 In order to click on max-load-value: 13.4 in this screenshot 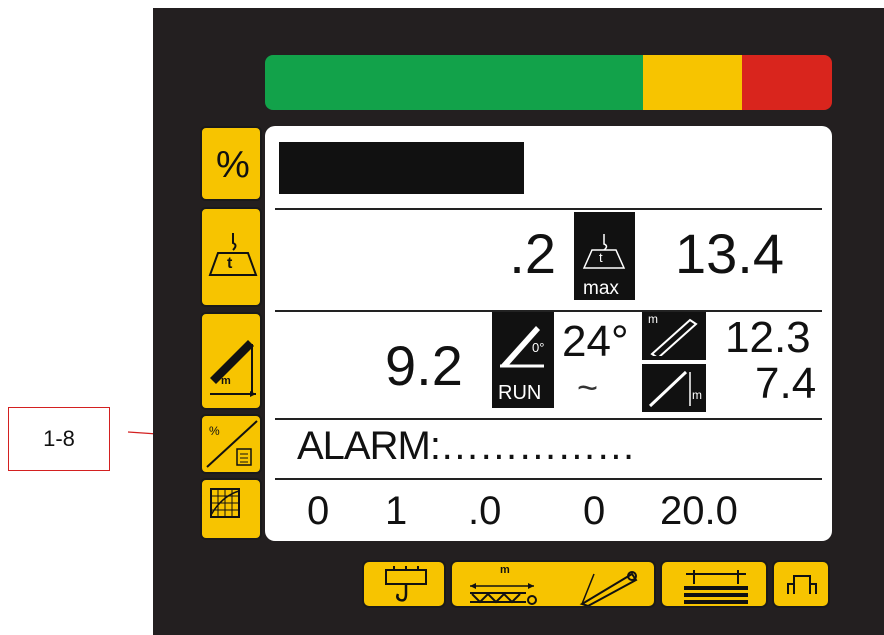, I will do `click(729, 253)`.